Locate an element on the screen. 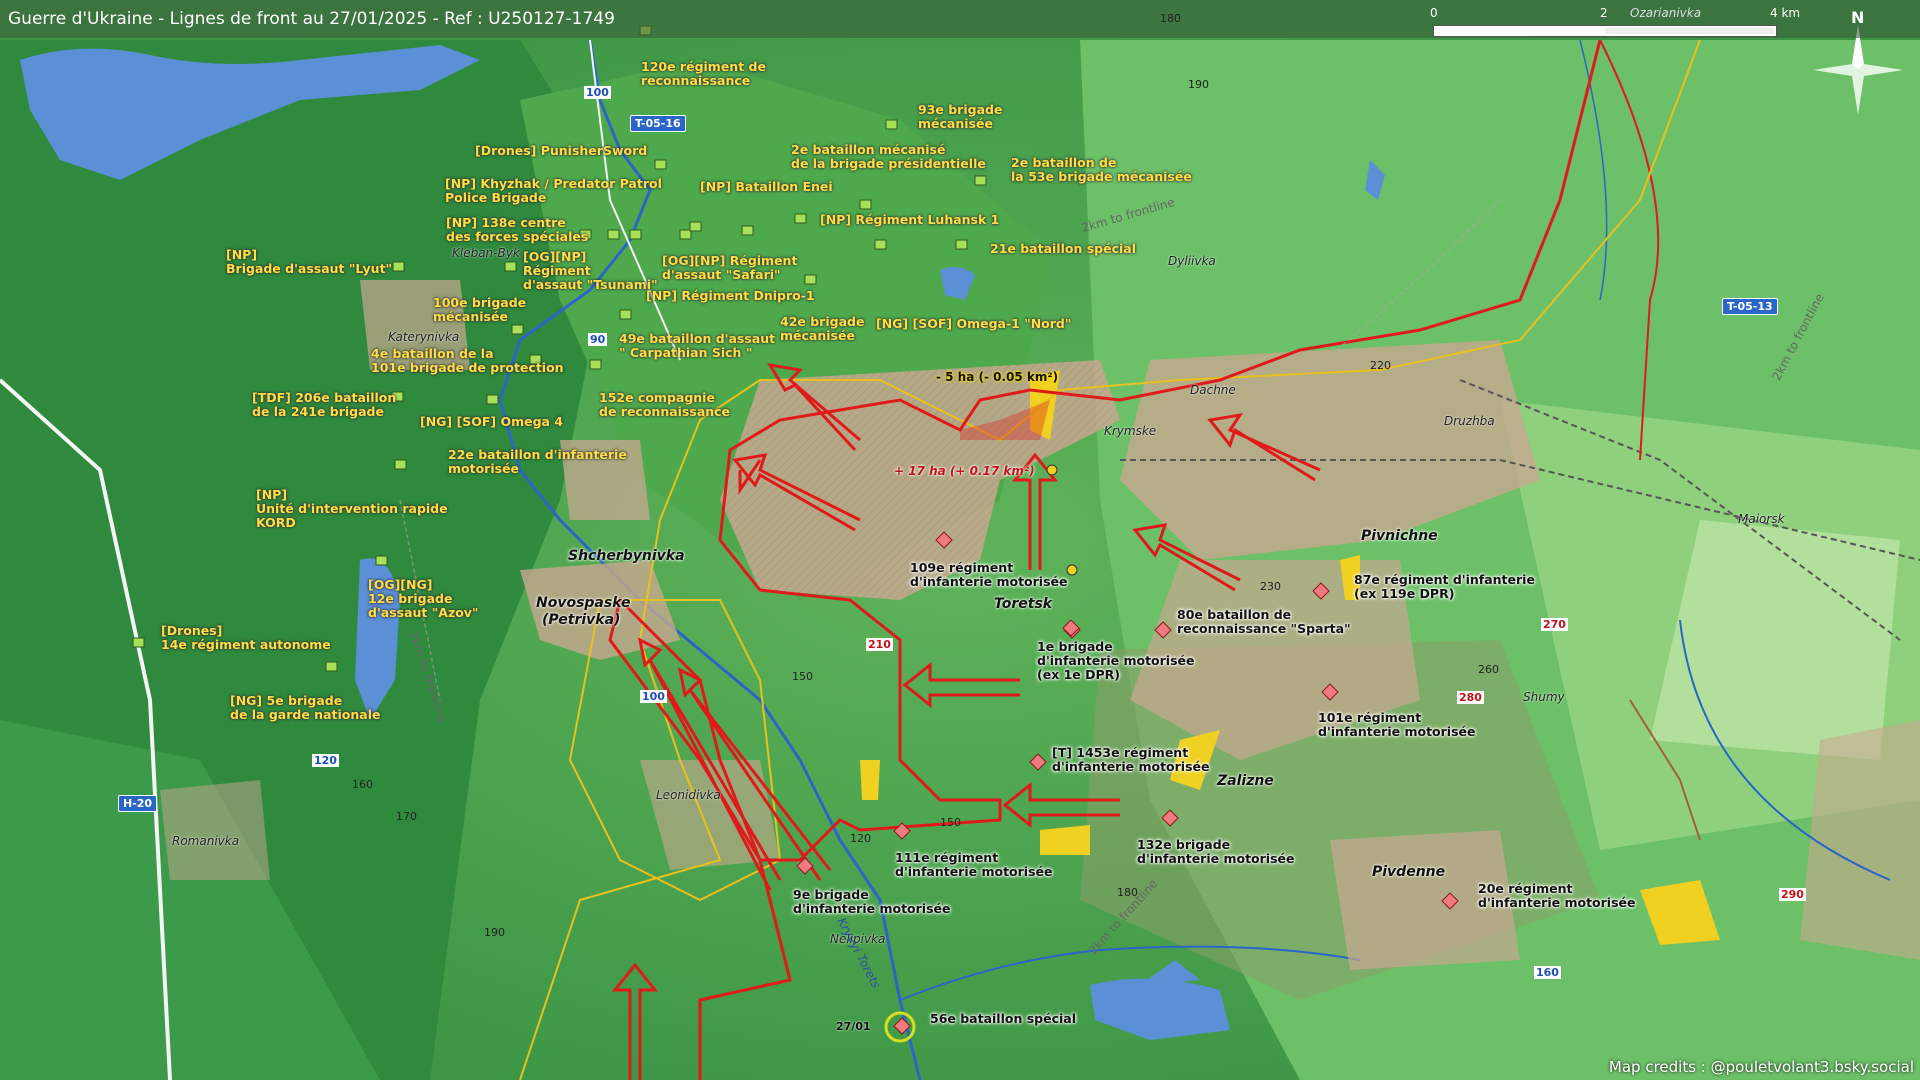 This screenshot has height=1080, width=1920. road-t0516: T-05-16 is located at coordinates (658, 123).